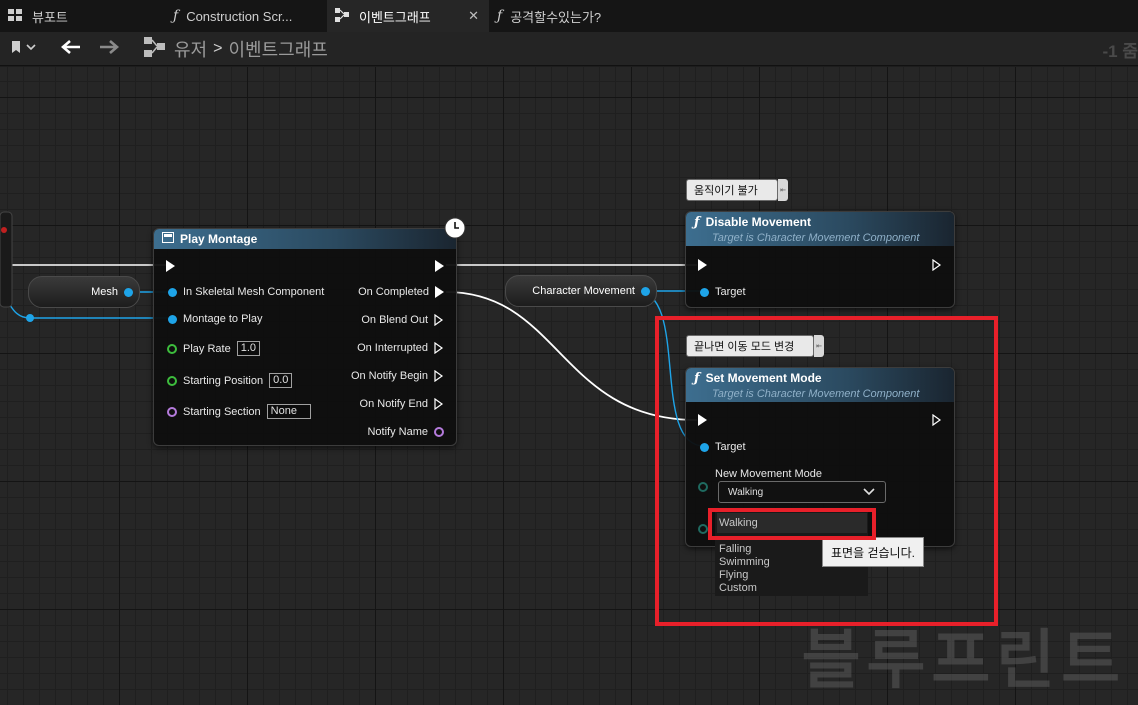 This screenshot has width=1138, height=705. I want to click on montage-icon, so click(168, 239).